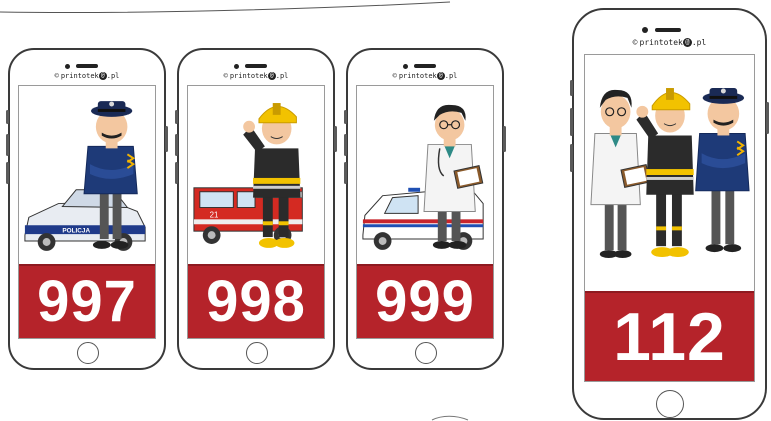  I want to click on fire-truck-label: 21, so click(214, 214).